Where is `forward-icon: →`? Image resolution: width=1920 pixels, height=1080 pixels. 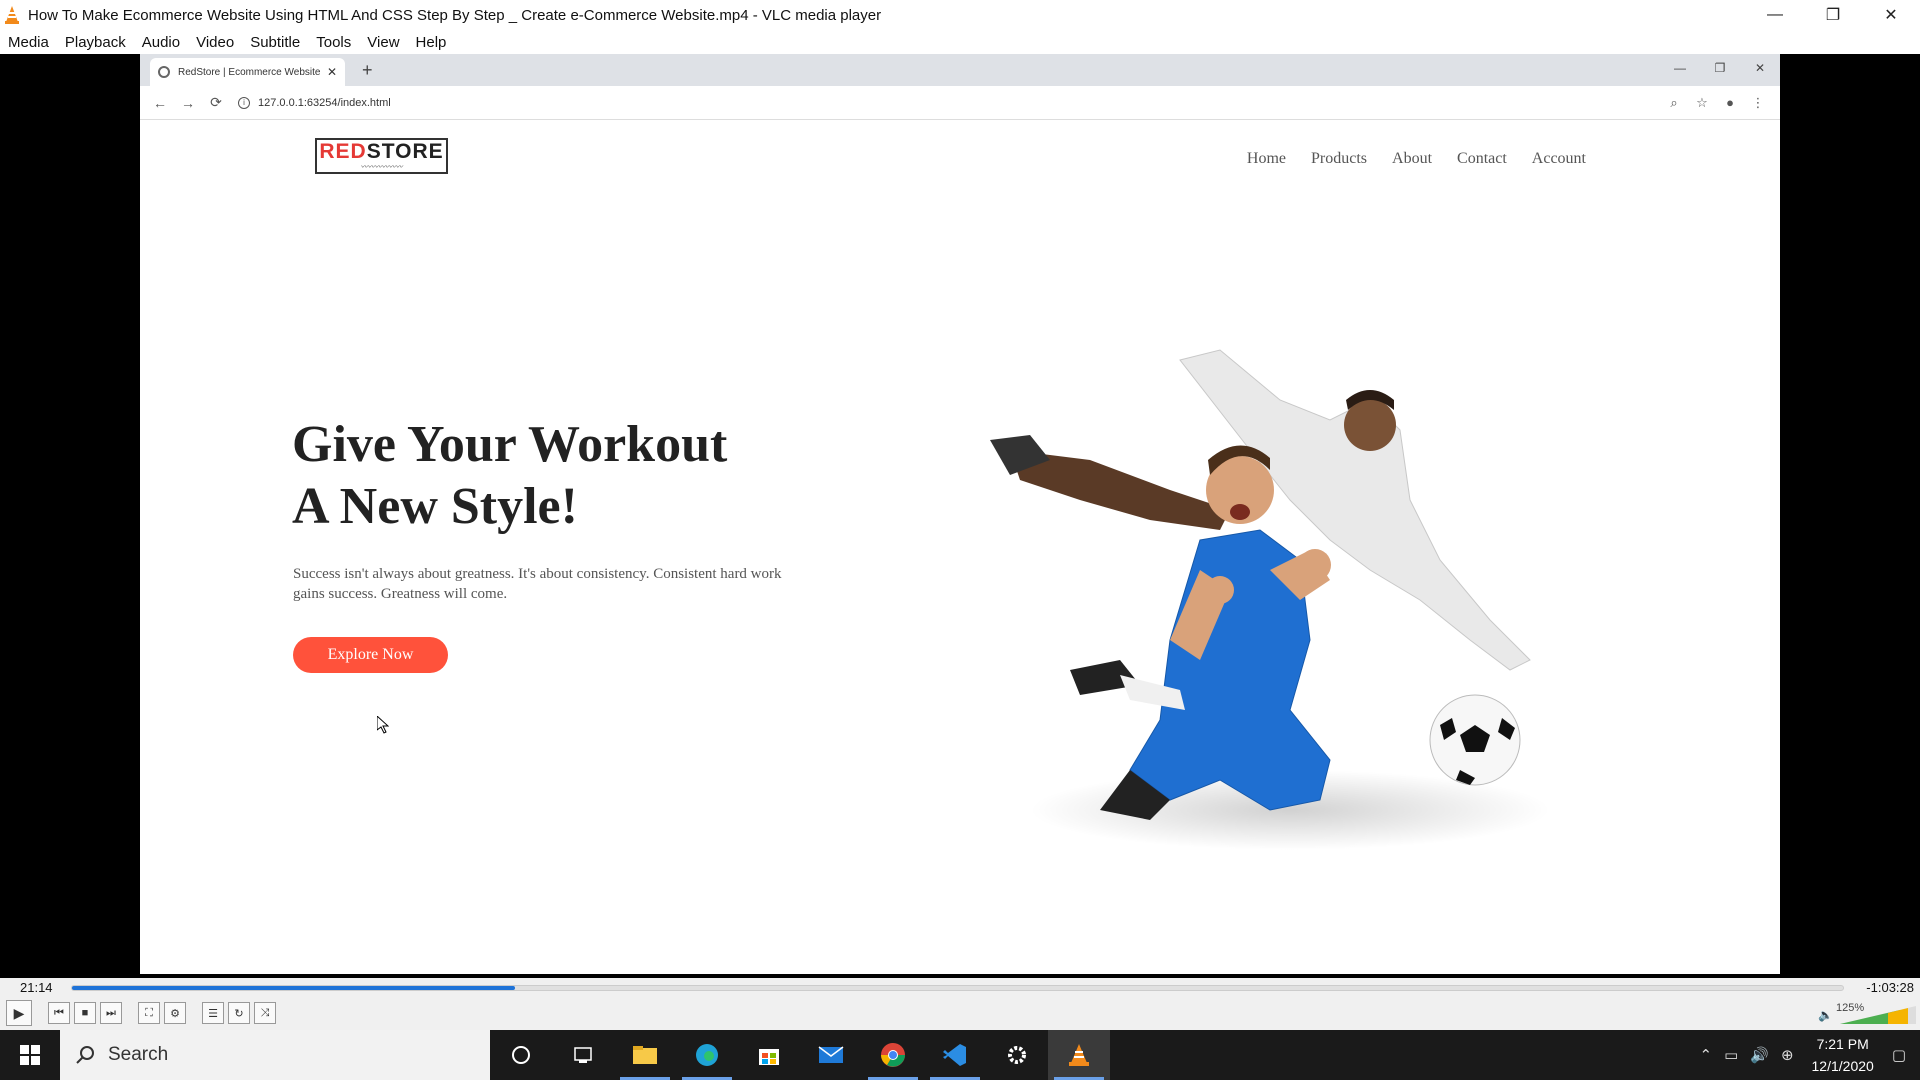 forward-icon: → is located at coordinates (188, 103).